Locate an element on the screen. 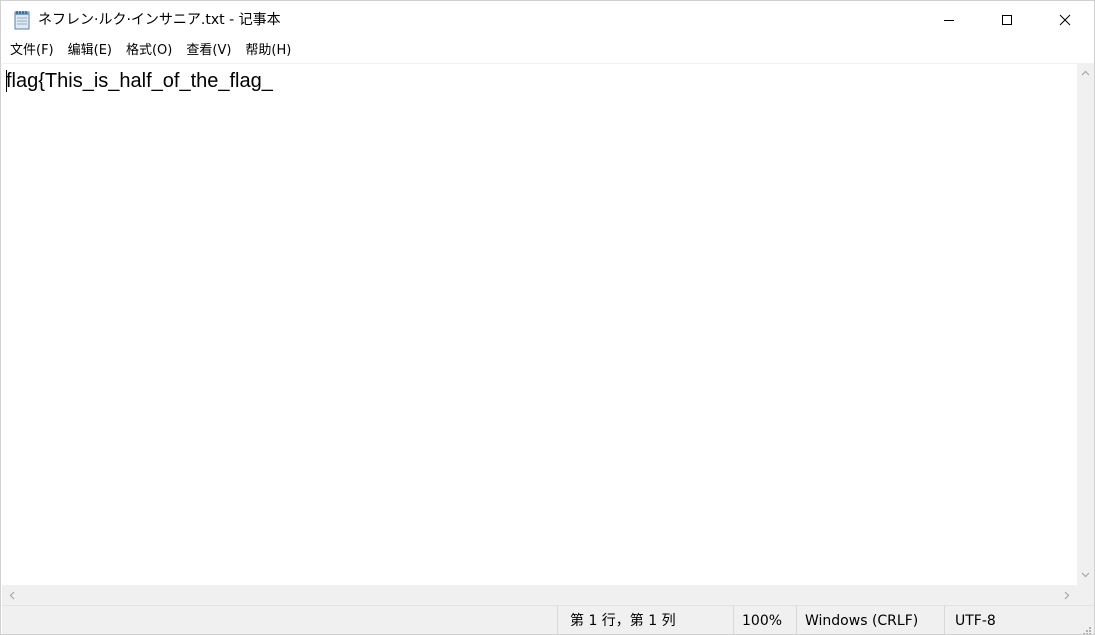  chevron-left-icon is located at coordinates (12, 595).